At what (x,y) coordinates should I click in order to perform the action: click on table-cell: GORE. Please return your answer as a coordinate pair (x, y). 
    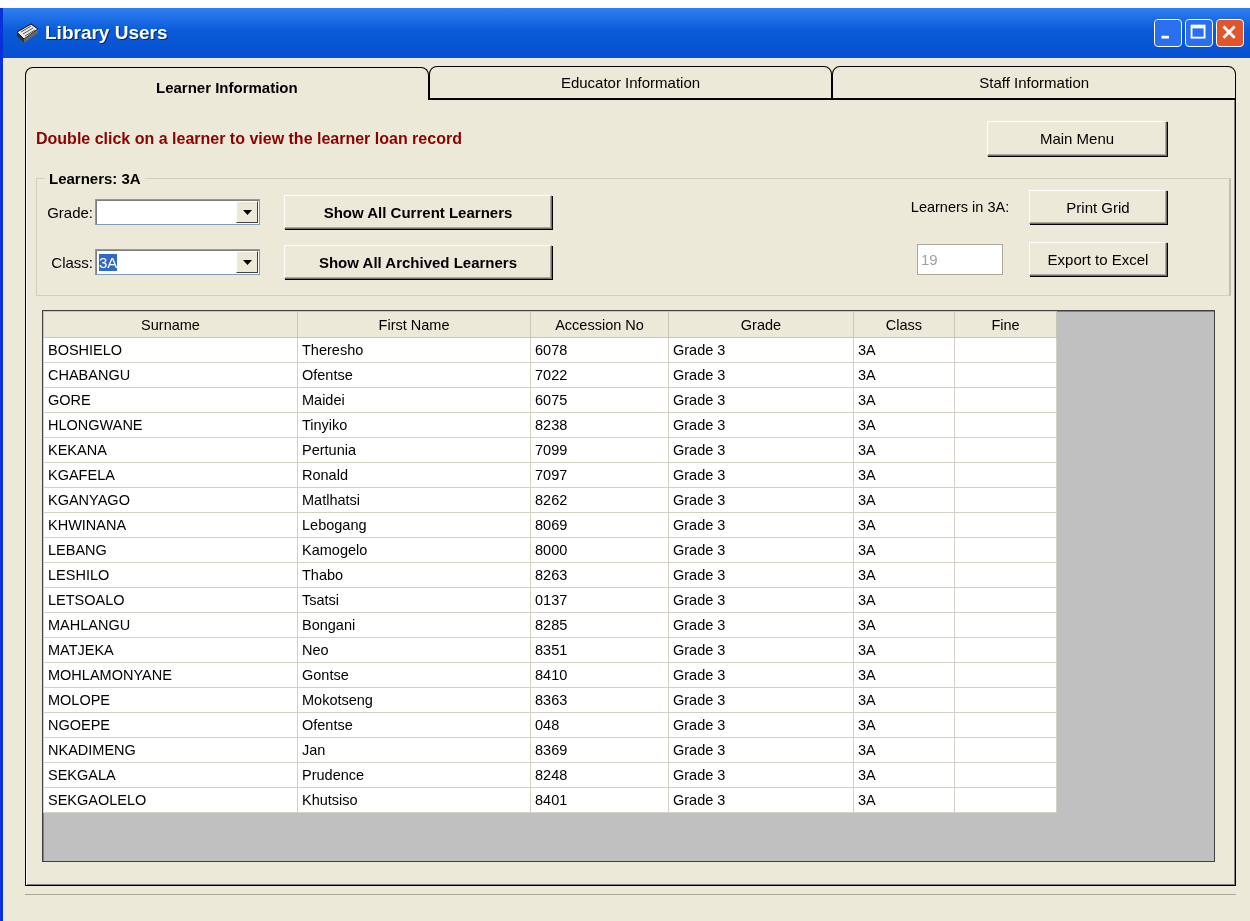
    Looking at the image, I should click on (170, 400).